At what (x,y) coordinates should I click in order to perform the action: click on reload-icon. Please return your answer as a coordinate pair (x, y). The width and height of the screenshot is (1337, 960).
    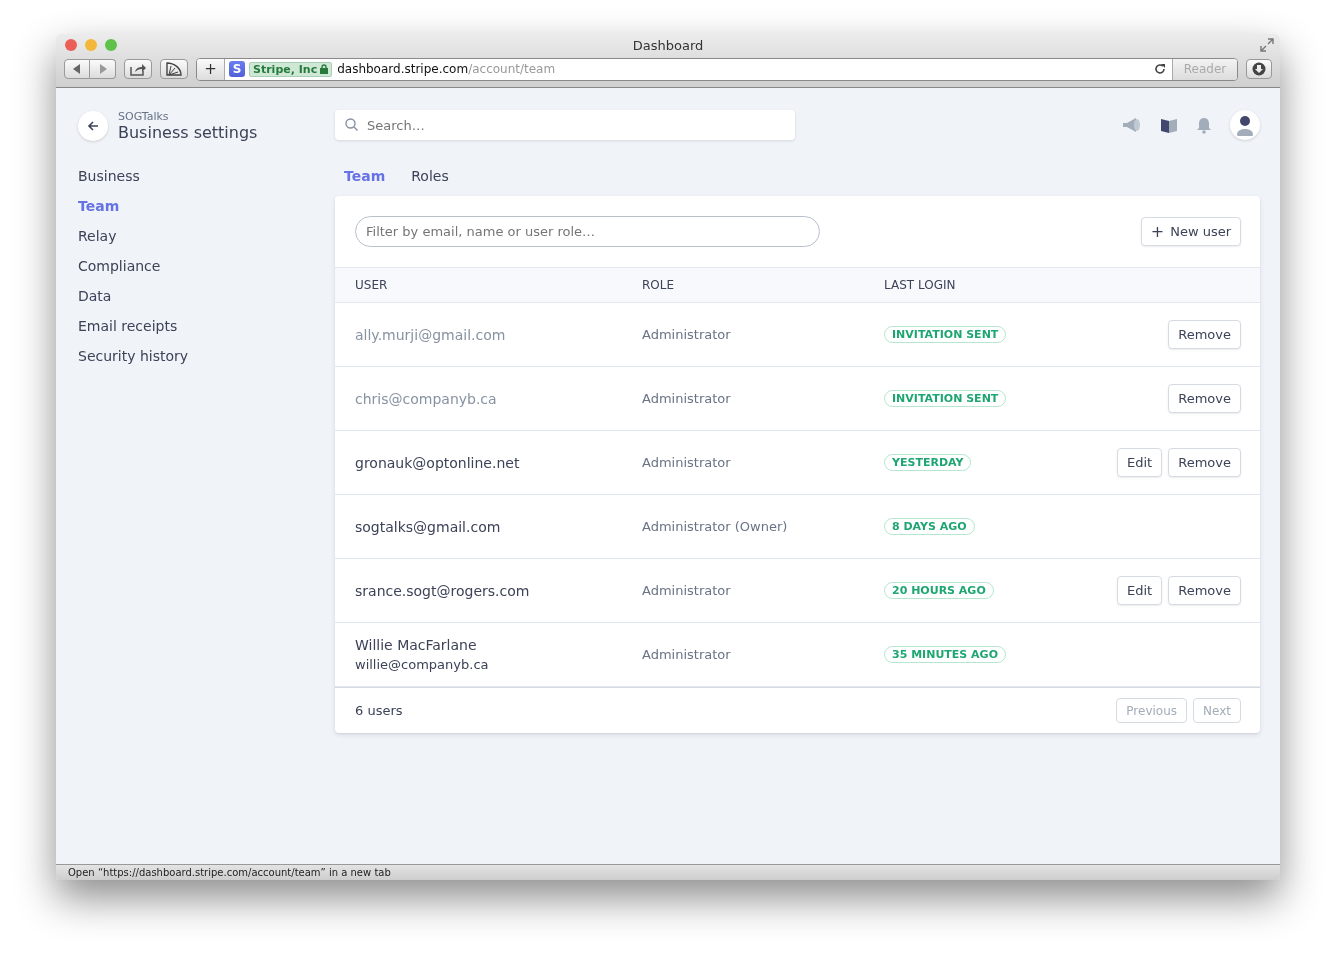
    Looking at the image, I should click on (1160, 69).